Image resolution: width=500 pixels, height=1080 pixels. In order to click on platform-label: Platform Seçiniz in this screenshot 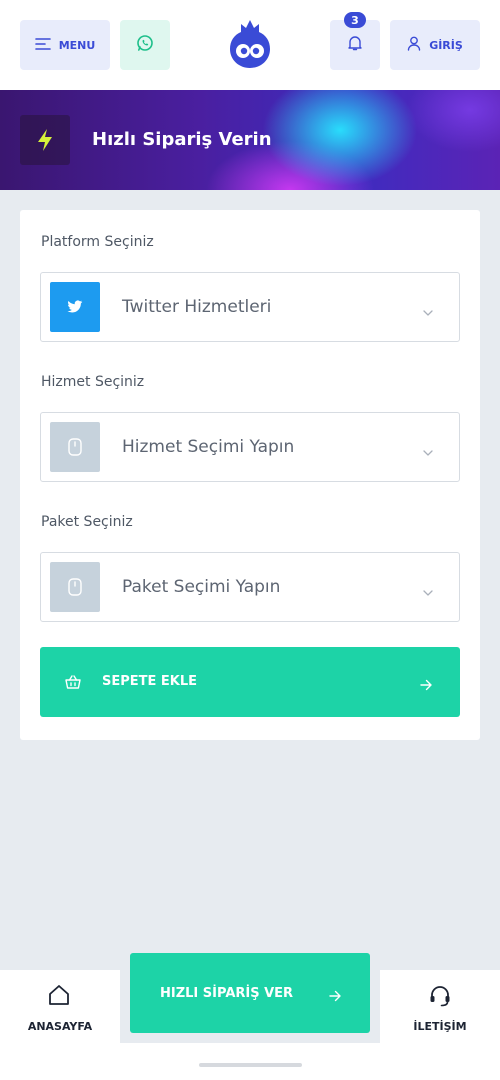, I will do `click(97, 242)`.